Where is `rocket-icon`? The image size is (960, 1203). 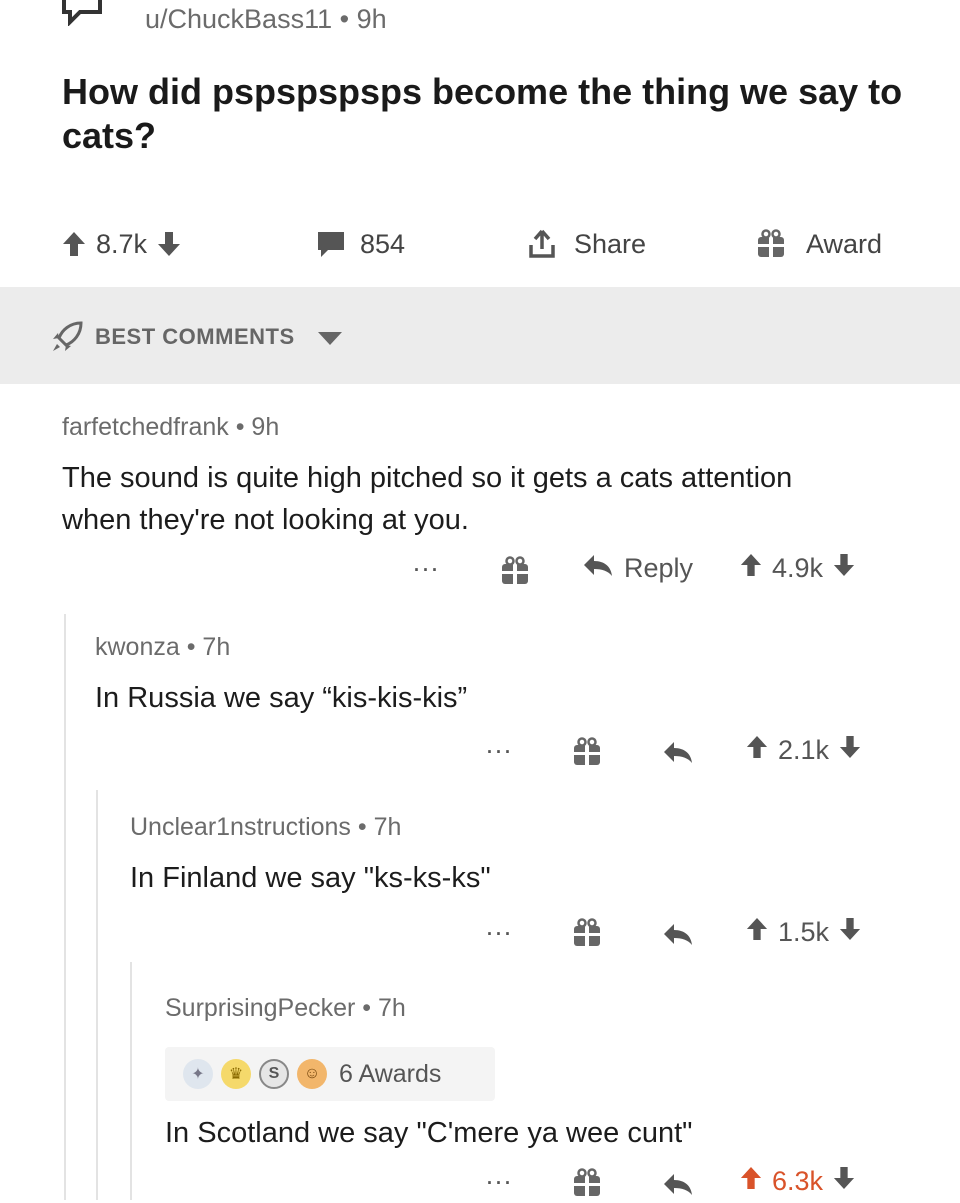 rocket-icon is located at coordinates (67, 339).